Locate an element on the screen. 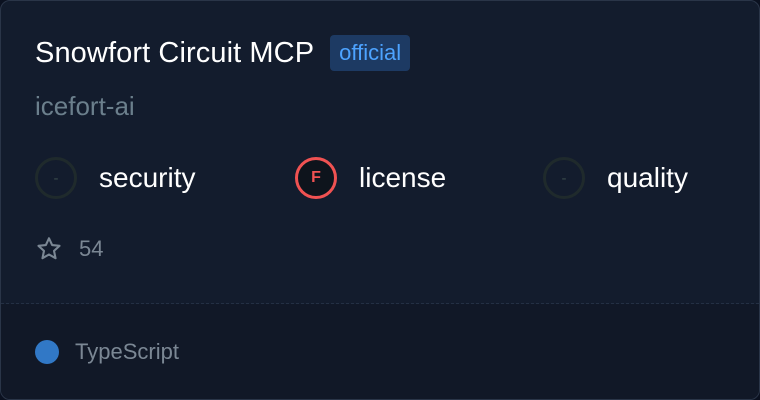 This screenshot has width=760, height=400. quality-label: quality is located at coordinates (647, 177).